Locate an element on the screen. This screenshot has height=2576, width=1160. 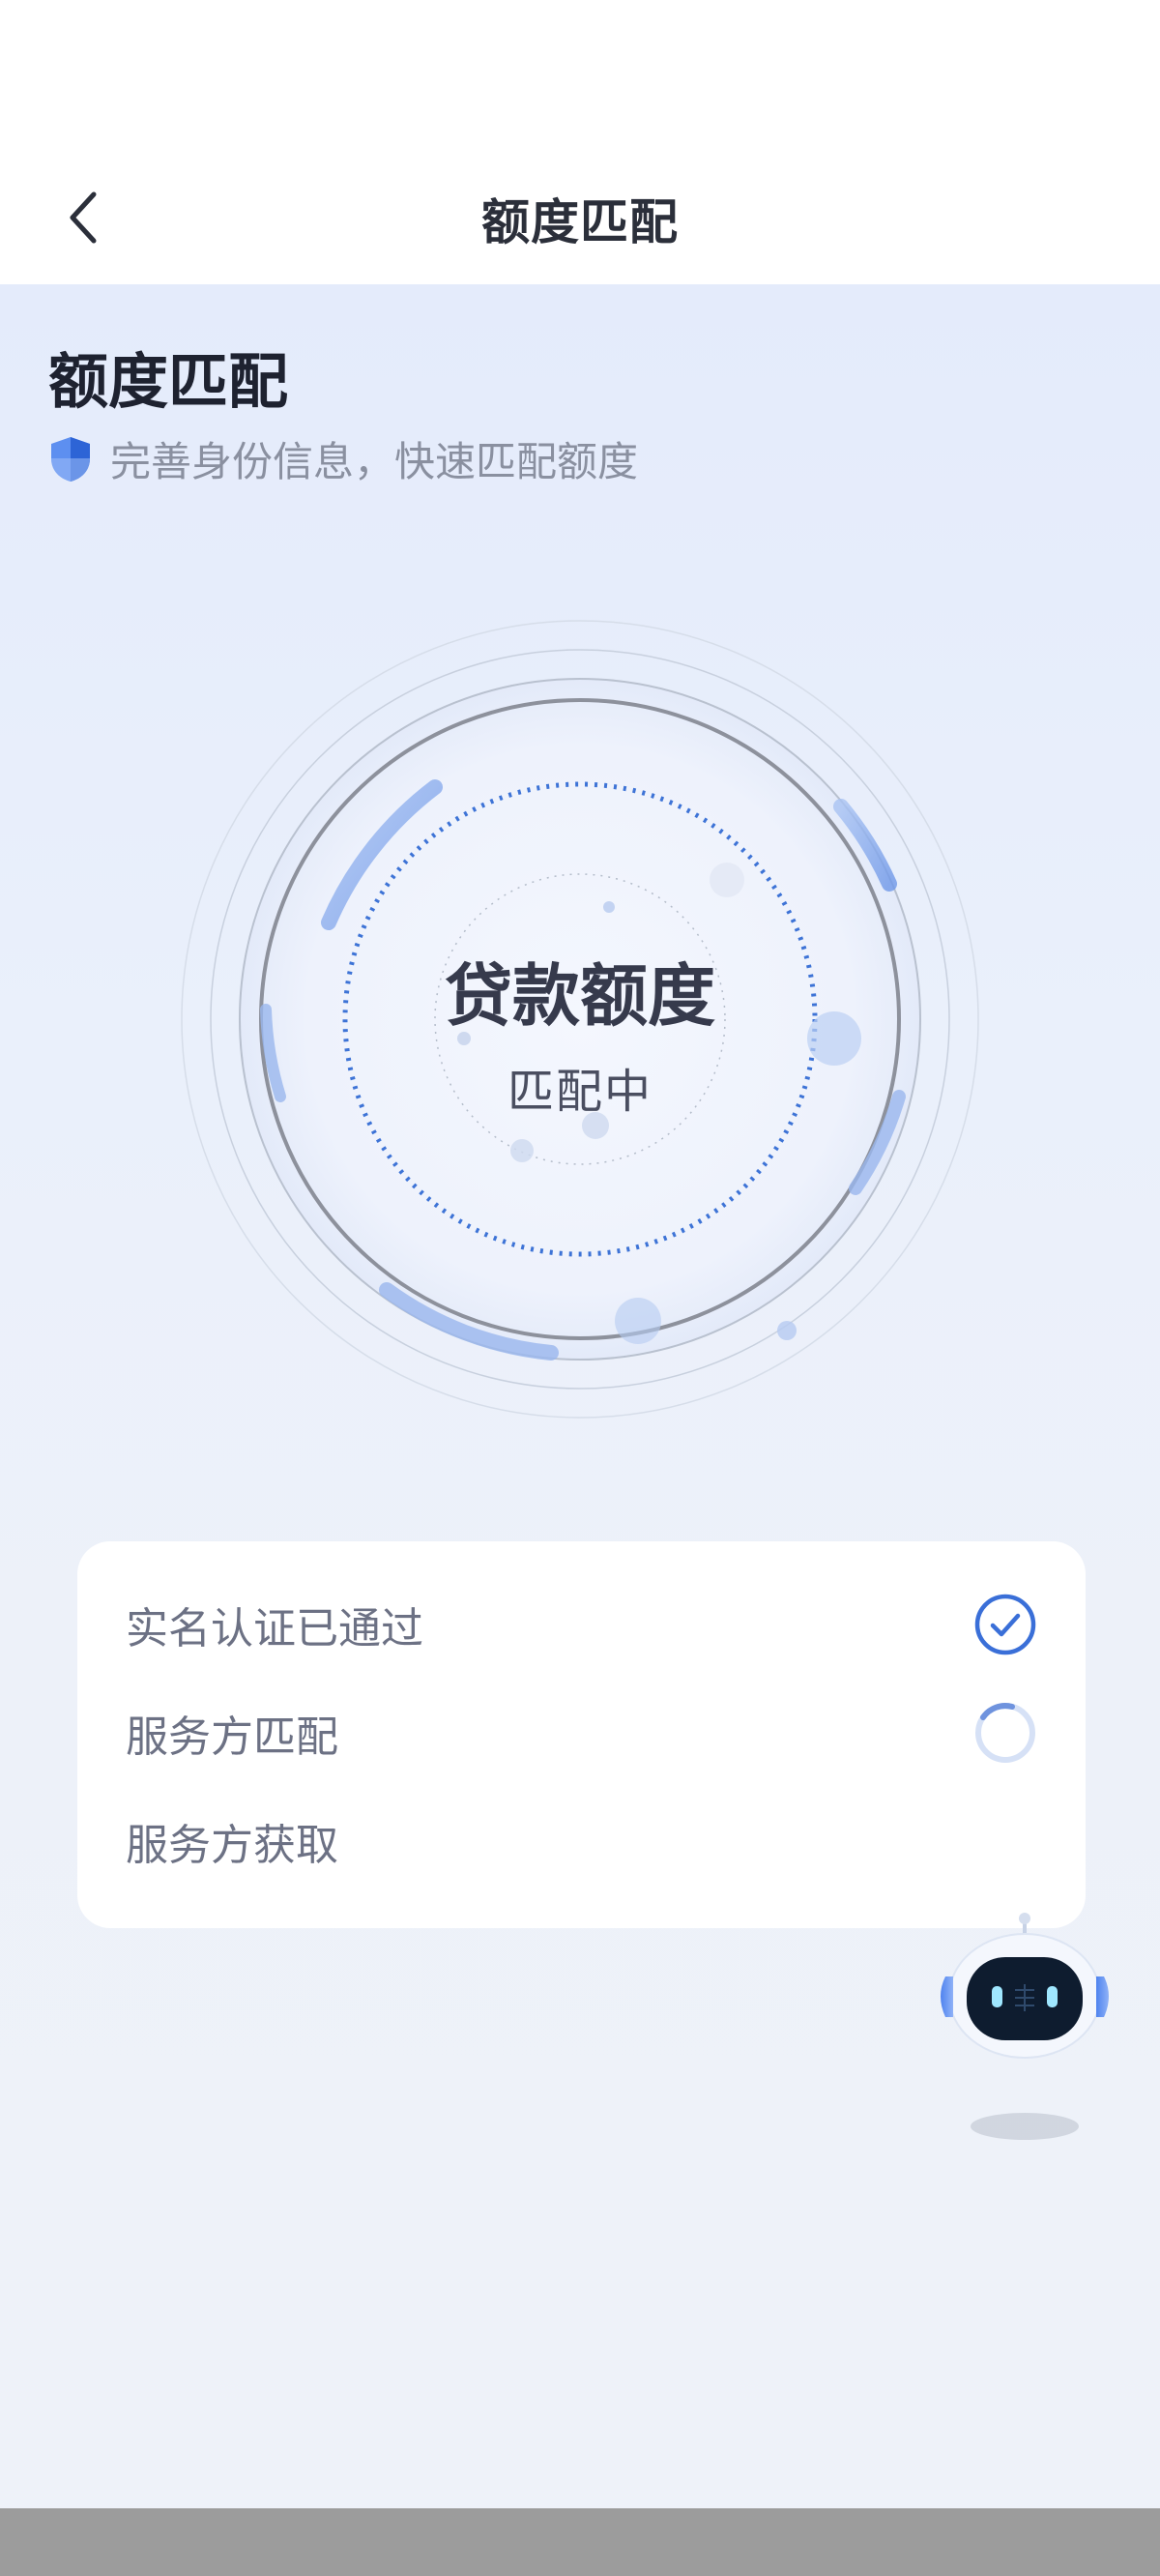
loan-amount-title: 贷款额度 is located at coordinates (580, 996).